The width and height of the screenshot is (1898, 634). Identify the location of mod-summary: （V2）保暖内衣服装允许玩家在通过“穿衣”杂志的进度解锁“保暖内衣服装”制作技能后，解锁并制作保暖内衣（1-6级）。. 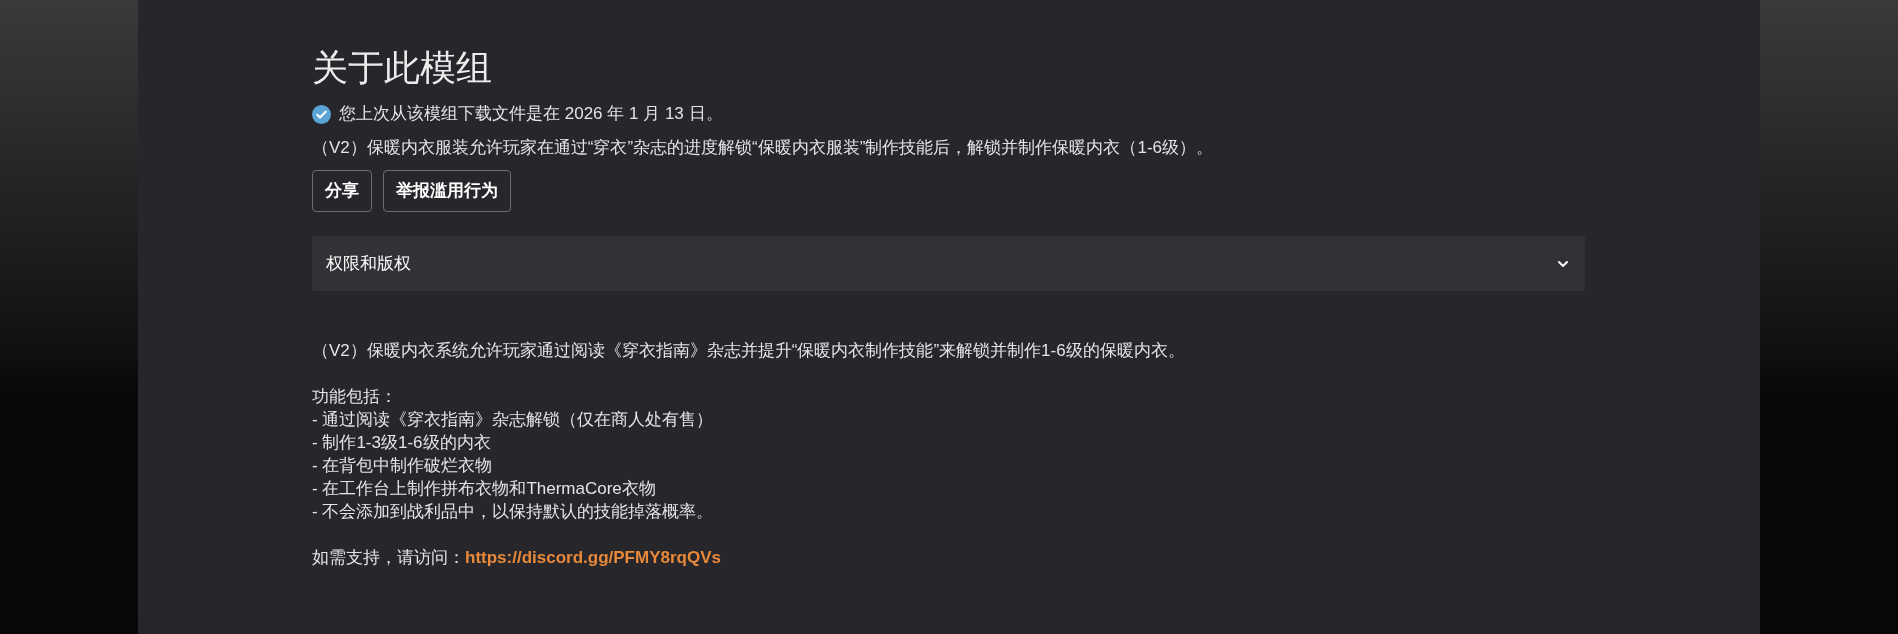
(763, 148).